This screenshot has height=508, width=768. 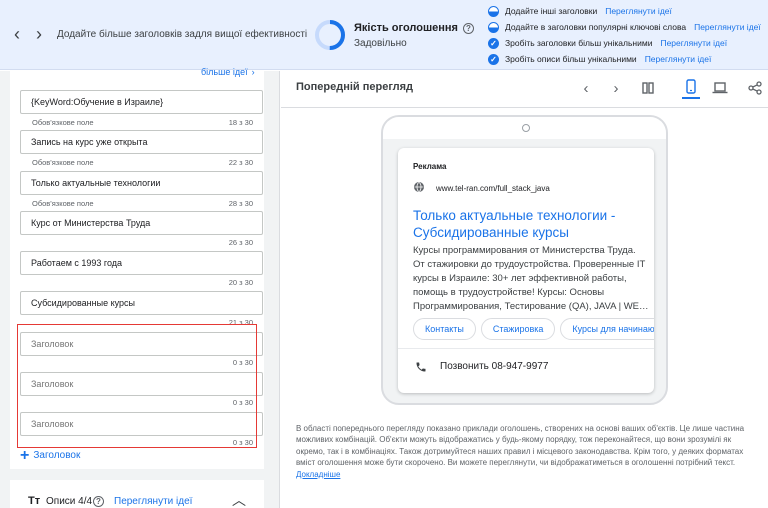 I want to click on smartphone-icon, so click(x=691, y=86).